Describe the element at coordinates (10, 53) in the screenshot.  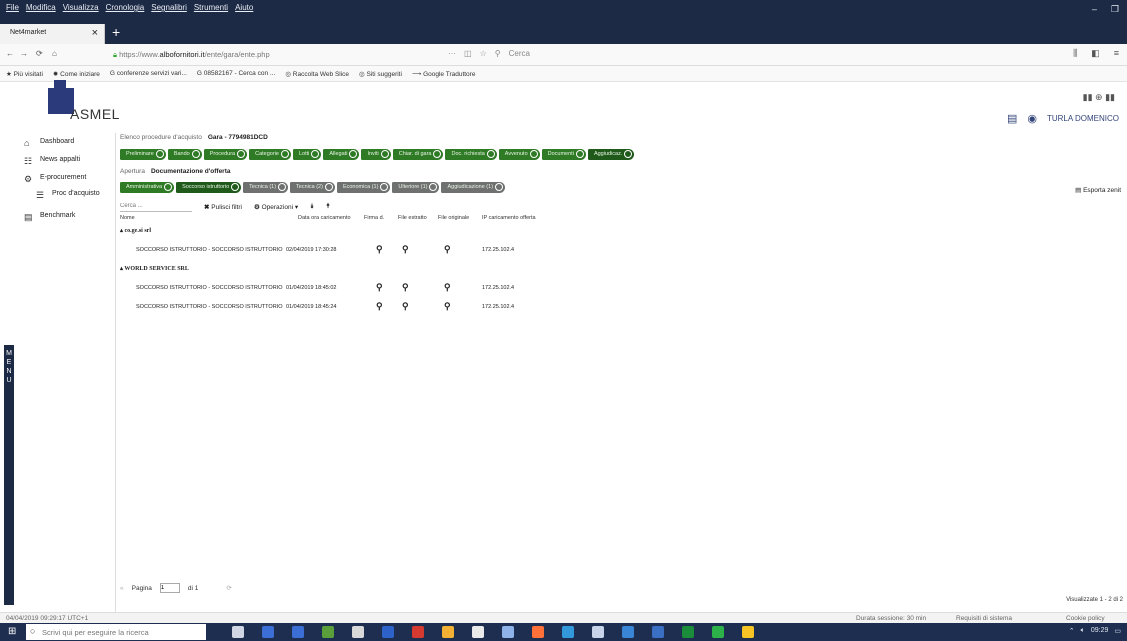
I see `back-icon: ←` at that location.